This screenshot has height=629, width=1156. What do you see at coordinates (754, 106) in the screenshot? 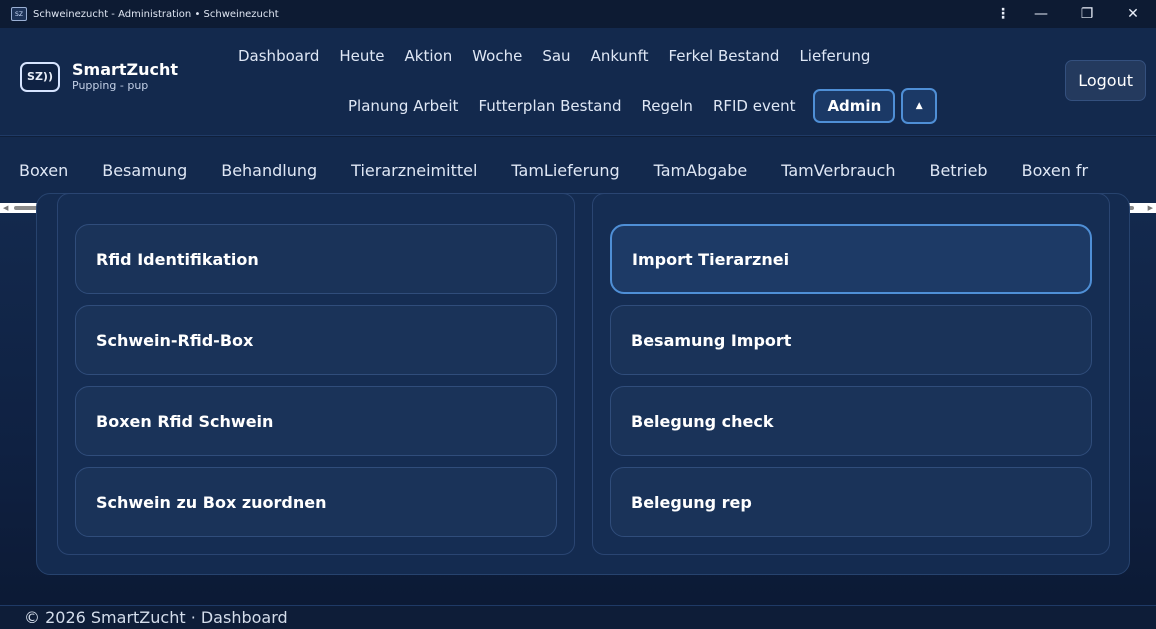
I see `nav-rfid-event: RFID event` at bounding box center [754, 106].